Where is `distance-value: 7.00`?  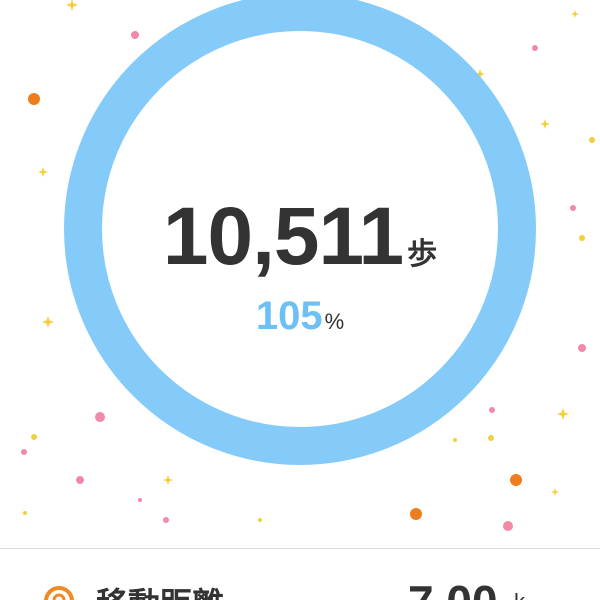 distance-value: 7.00 is located at coordinates (453, 587).